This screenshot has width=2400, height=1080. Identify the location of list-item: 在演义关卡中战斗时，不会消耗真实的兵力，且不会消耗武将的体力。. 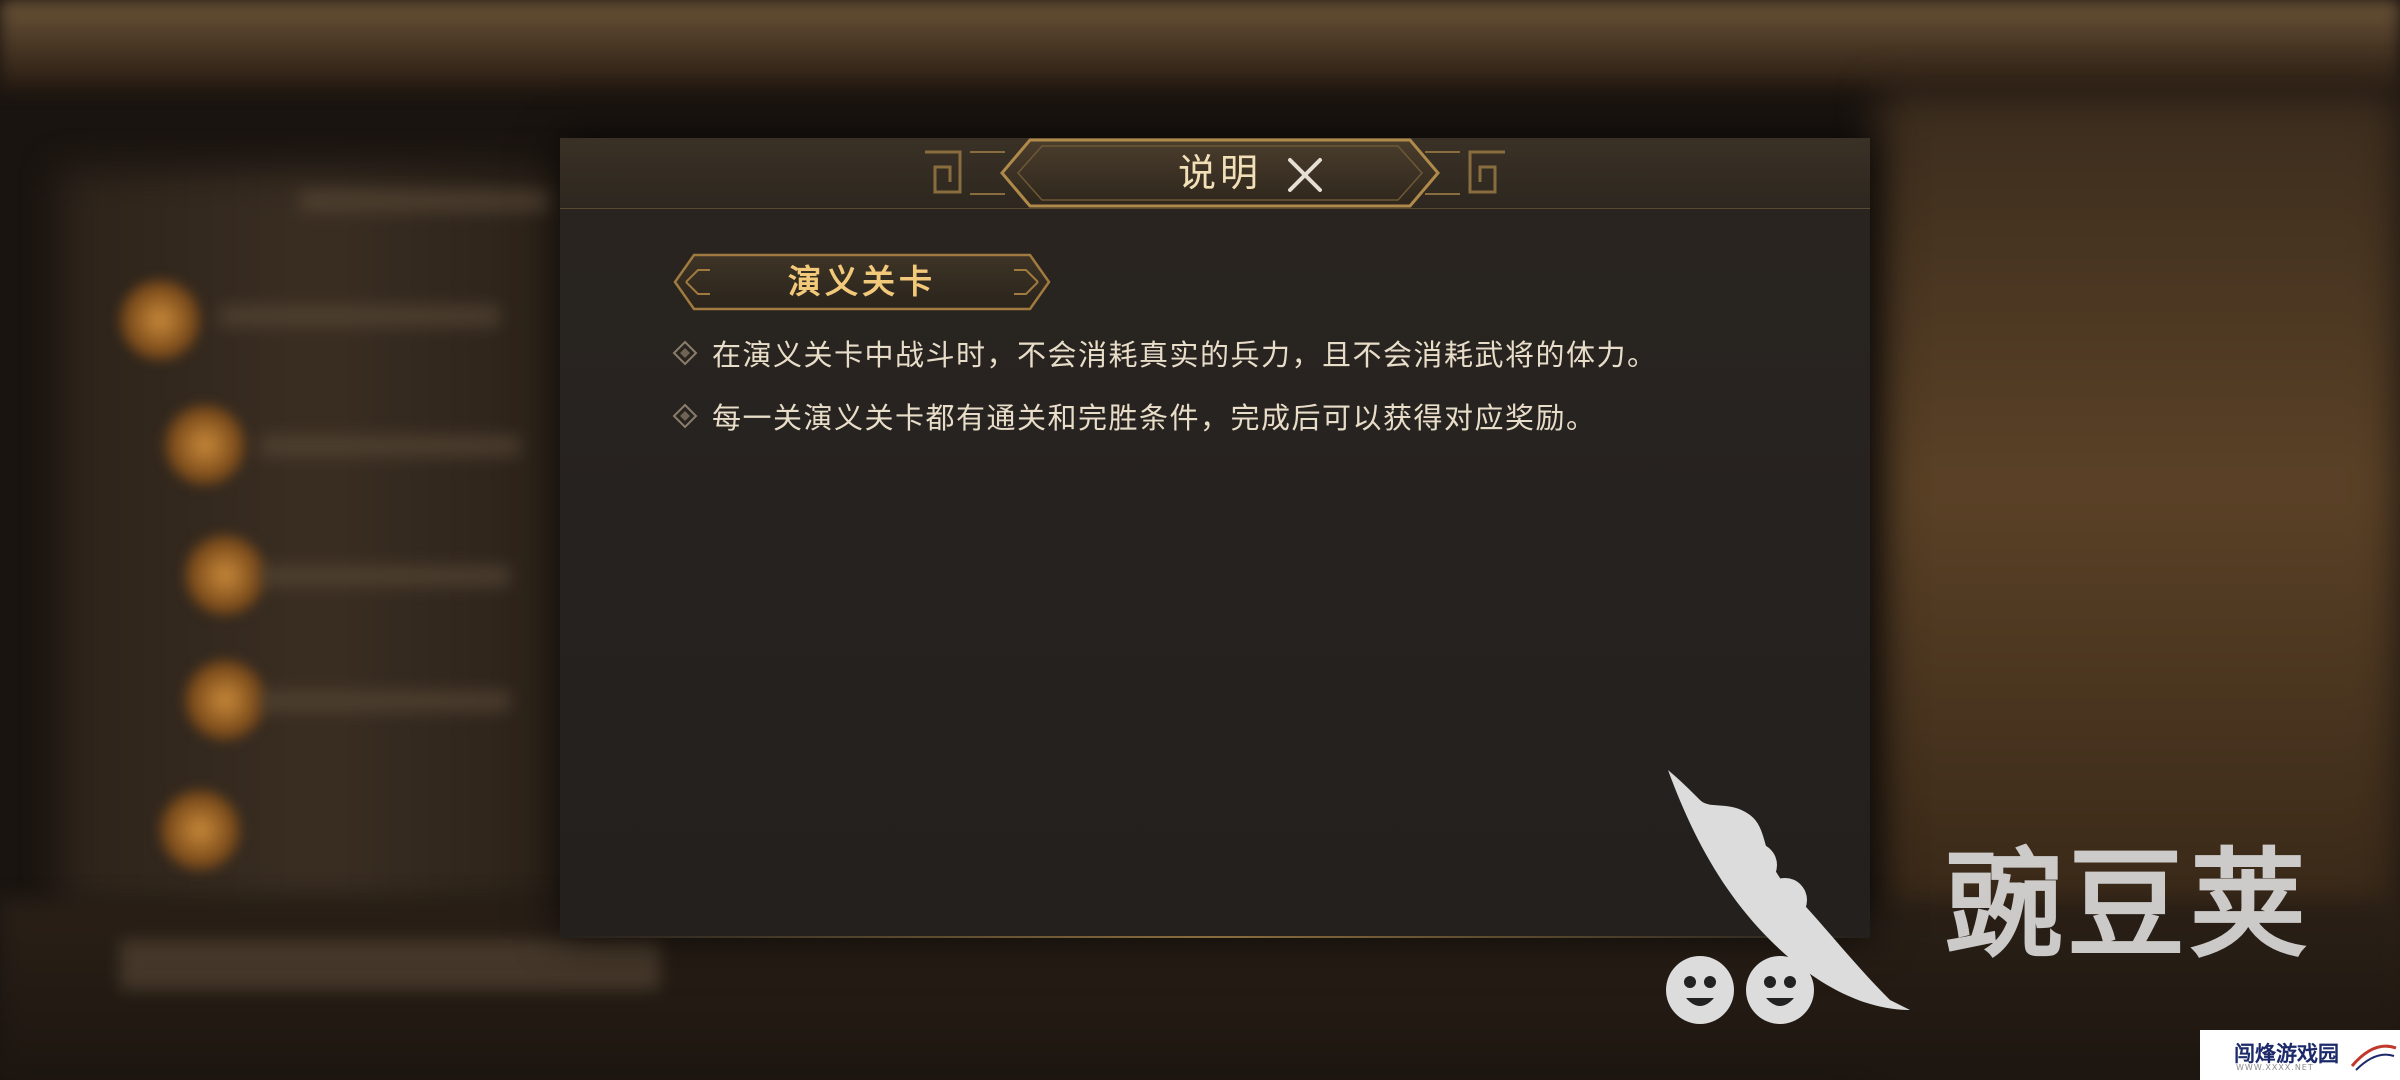
(1165, 353).